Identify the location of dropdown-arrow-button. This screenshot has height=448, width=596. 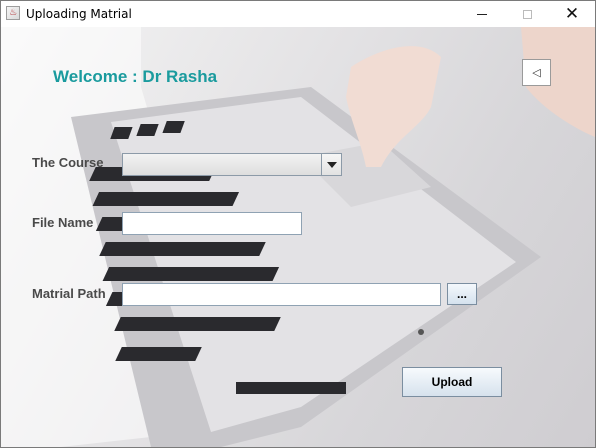
(331, 164).